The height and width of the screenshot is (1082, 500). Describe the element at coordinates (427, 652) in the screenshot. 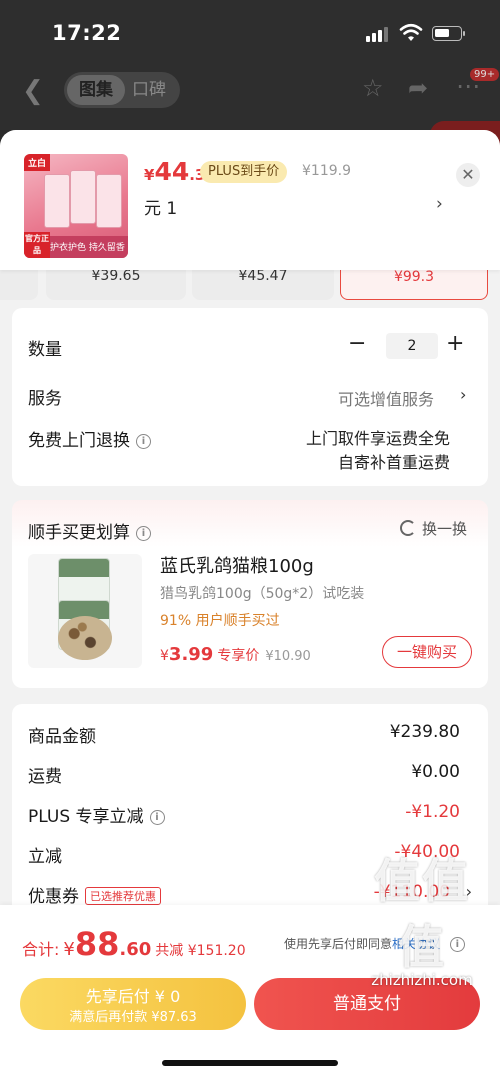

I see `one-click-buy-button: 一键购买` at that location.